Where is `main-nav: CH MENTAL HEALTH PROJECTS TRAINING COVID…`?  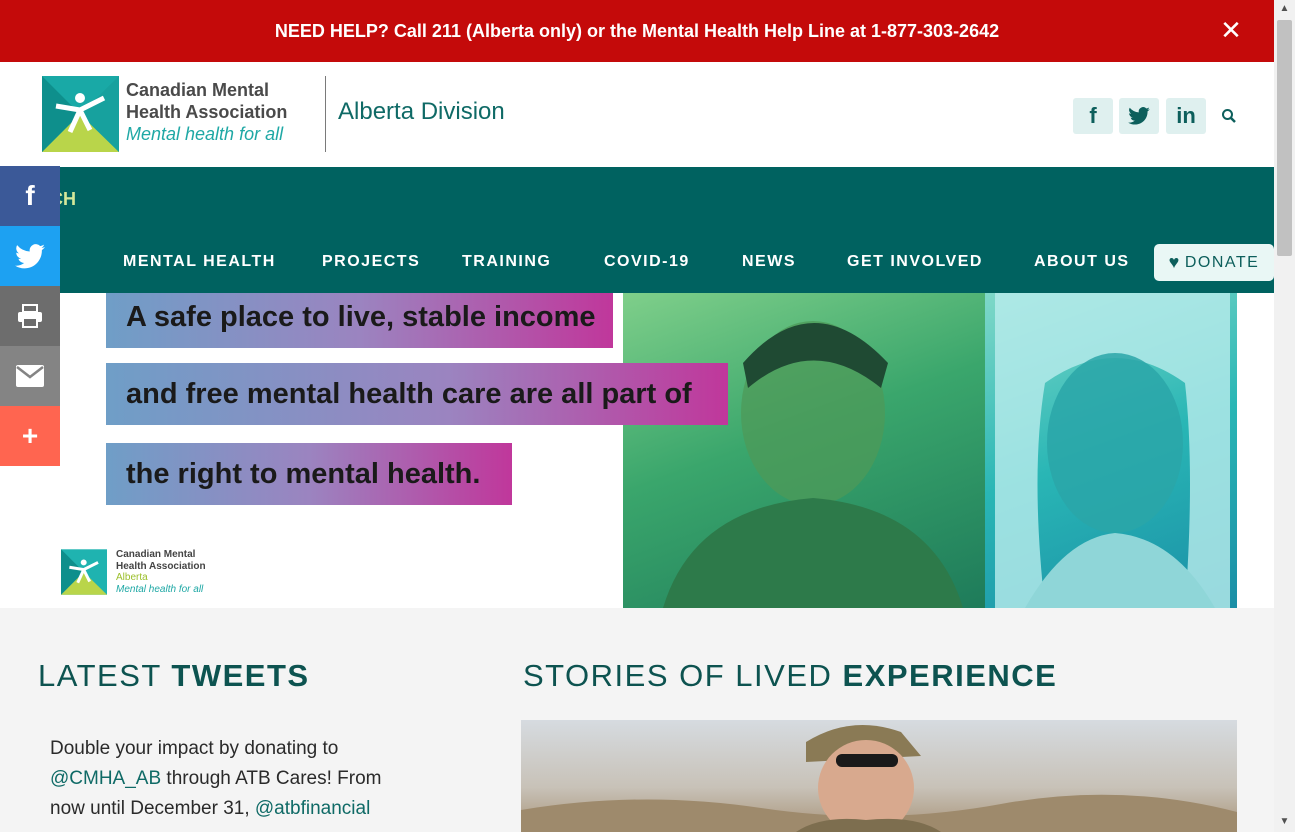 main-nav: CH MENTAL HEALTH PROJECTS TRAINING COVID… is located at coordinates (637, 230).